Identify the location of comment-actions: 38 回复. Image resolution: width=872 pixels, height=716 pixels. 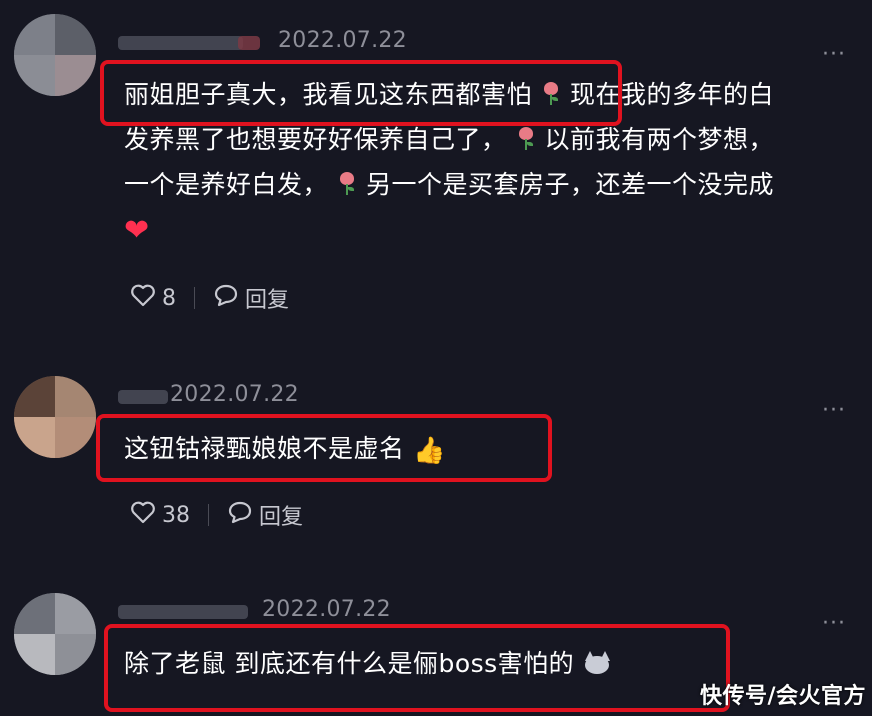
(216, 515).